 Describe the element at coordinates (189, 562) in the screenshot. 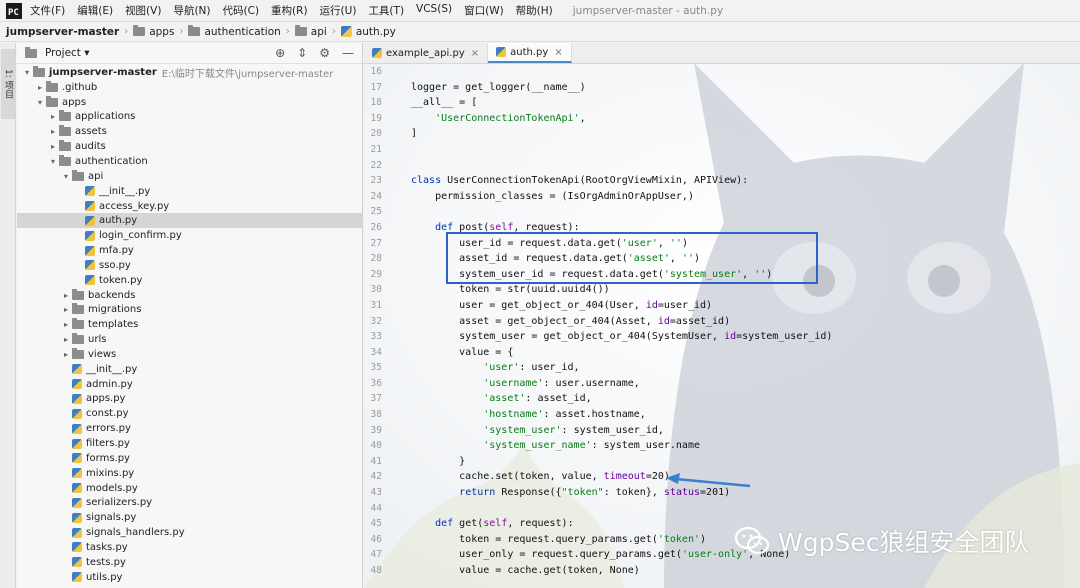

I see `tree-file: tests.py` at that location.